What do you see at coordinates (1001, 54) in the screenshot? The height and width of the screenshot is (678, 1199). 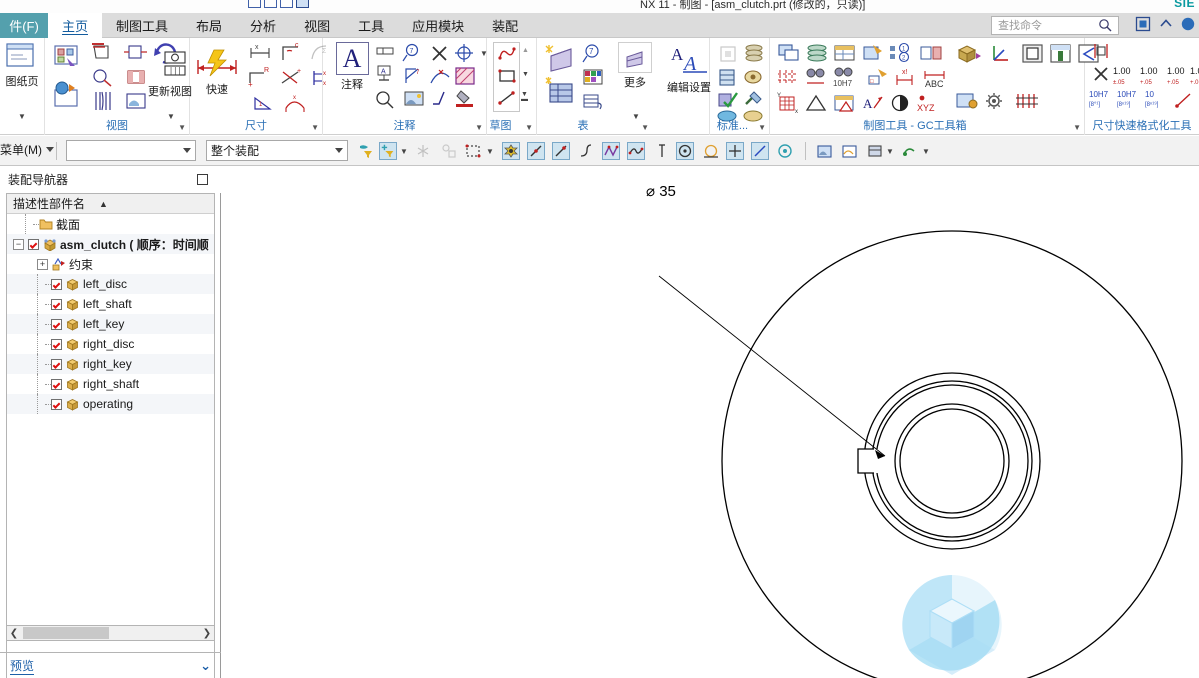 I see `csys-icon` at bounding box center [1001, 54].